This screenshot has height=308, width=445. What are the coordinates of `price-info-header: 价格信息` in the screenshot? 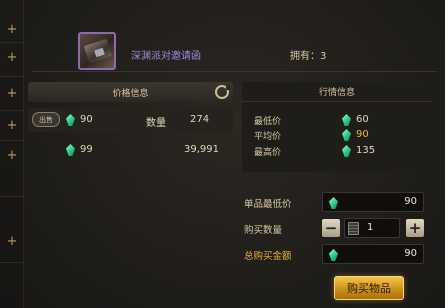 It's located at (130, 92).